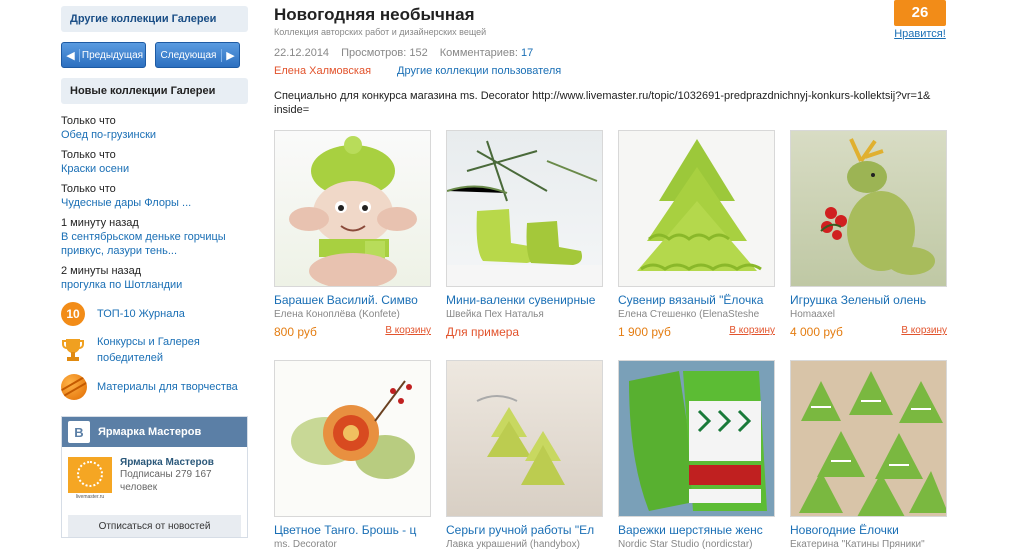 This screenshot has width=1024, height=550. I want to click on author-link: Елена Халмовская, so click(322, 71).